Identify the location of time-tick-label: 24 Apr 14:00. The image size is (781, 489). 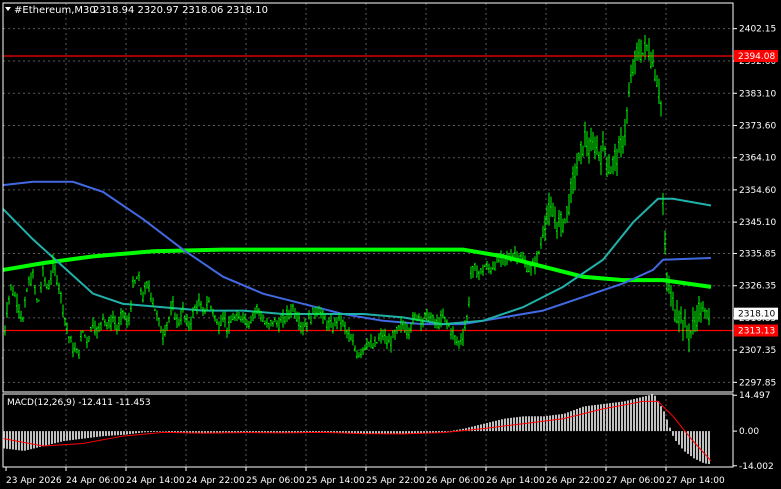
(155, 481).